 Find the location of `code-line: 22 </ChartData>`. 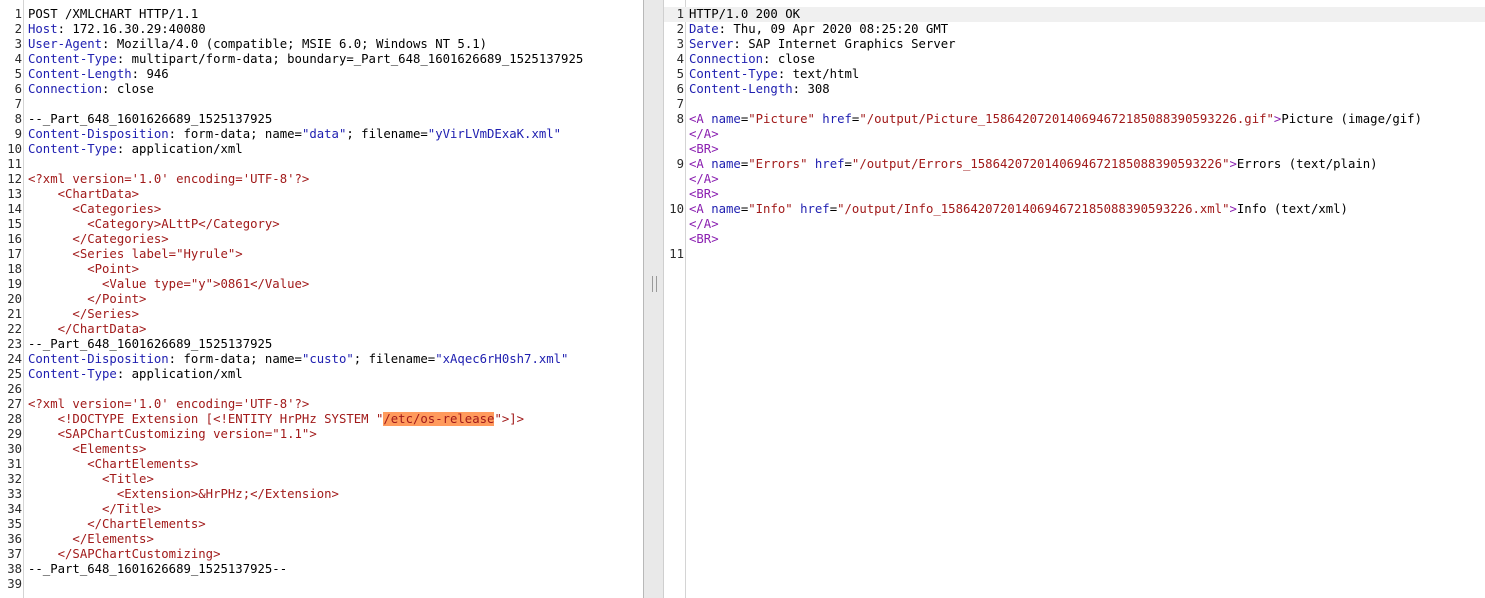

code-line: 22 </ChartData> is located at coordinates (321, 329).